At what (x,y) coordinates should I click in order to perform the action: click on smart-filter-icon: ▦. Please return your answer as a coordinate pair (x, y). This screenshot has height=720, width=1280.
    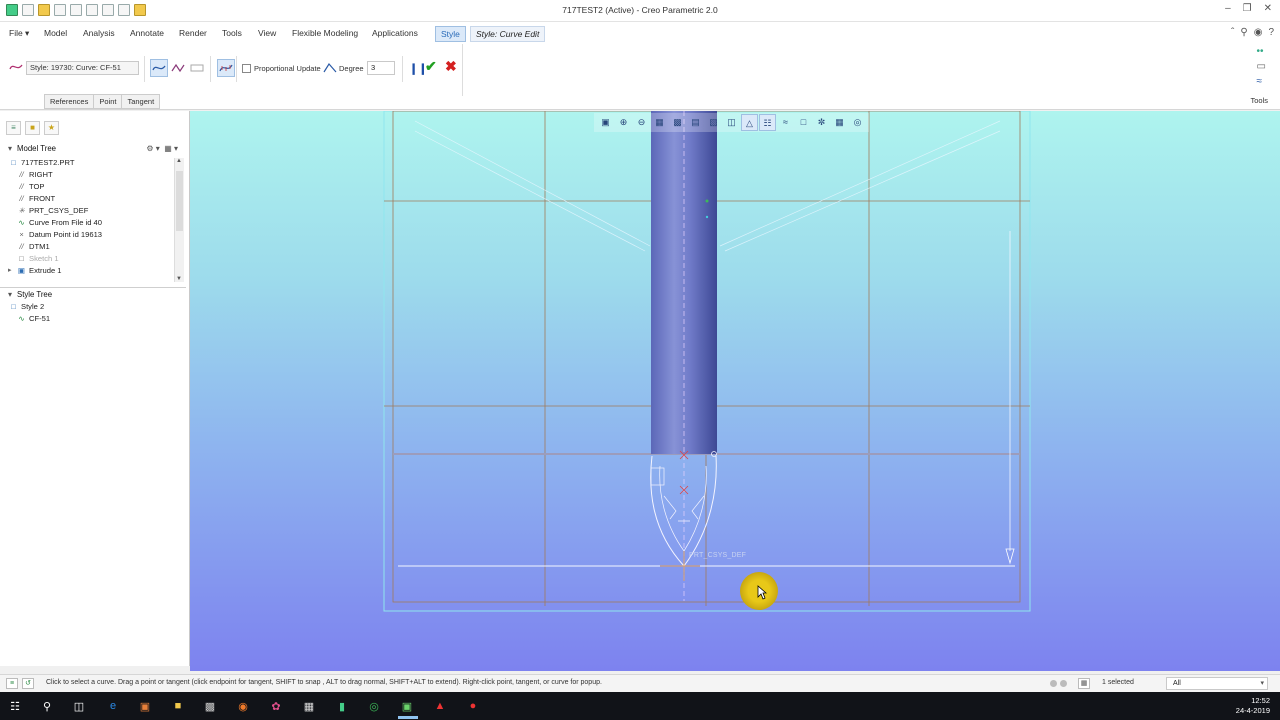
    Looking at the image, I should click on (1084, 683).